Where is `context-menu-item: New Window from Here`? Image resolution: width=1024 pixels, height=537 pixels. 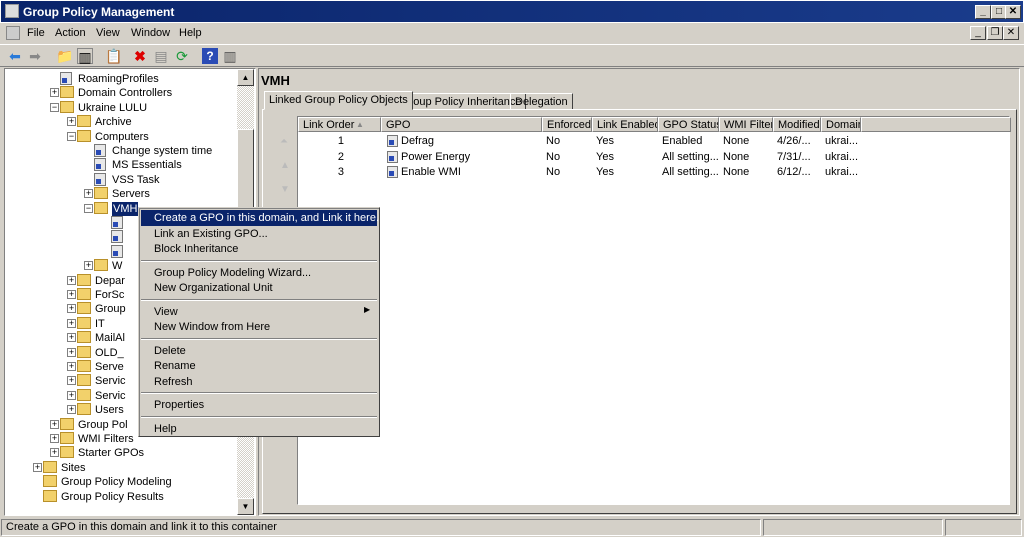 context-menu-item: New Window from Here is located at coordinates (259, 327).